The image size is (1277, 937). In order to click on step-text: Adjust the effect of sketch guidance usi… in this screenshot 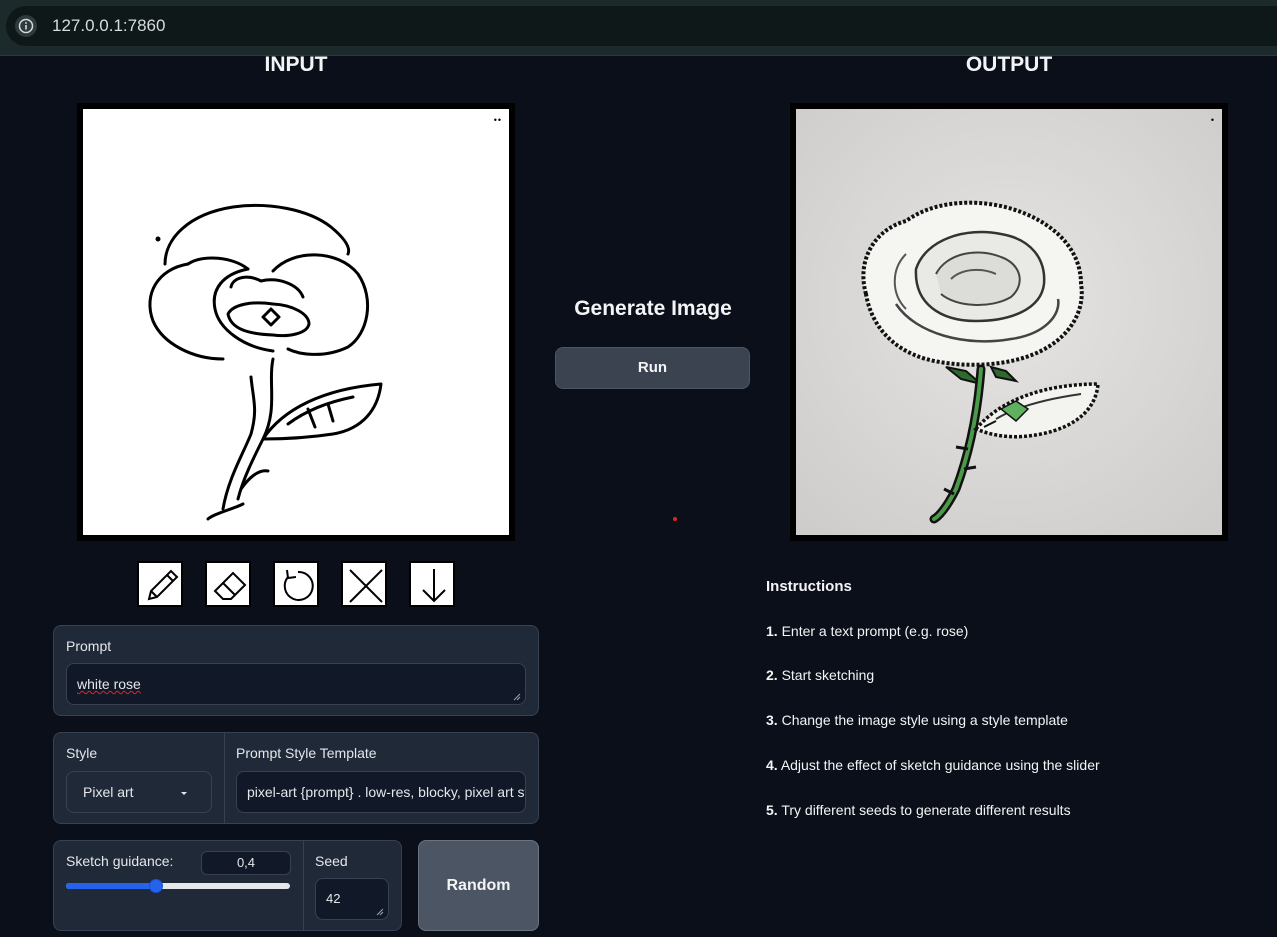, I will do `click(940, 765)`.